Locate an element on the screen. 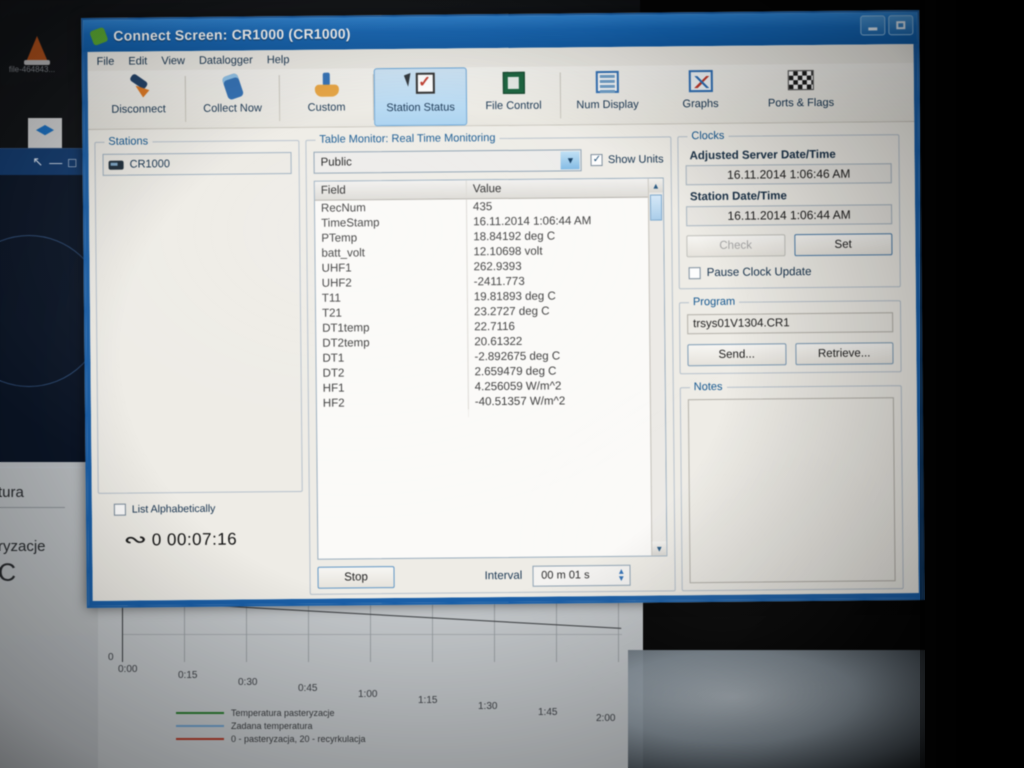  toolbar-button-disconnect: Disconnect is located at coordinates (139, 99).